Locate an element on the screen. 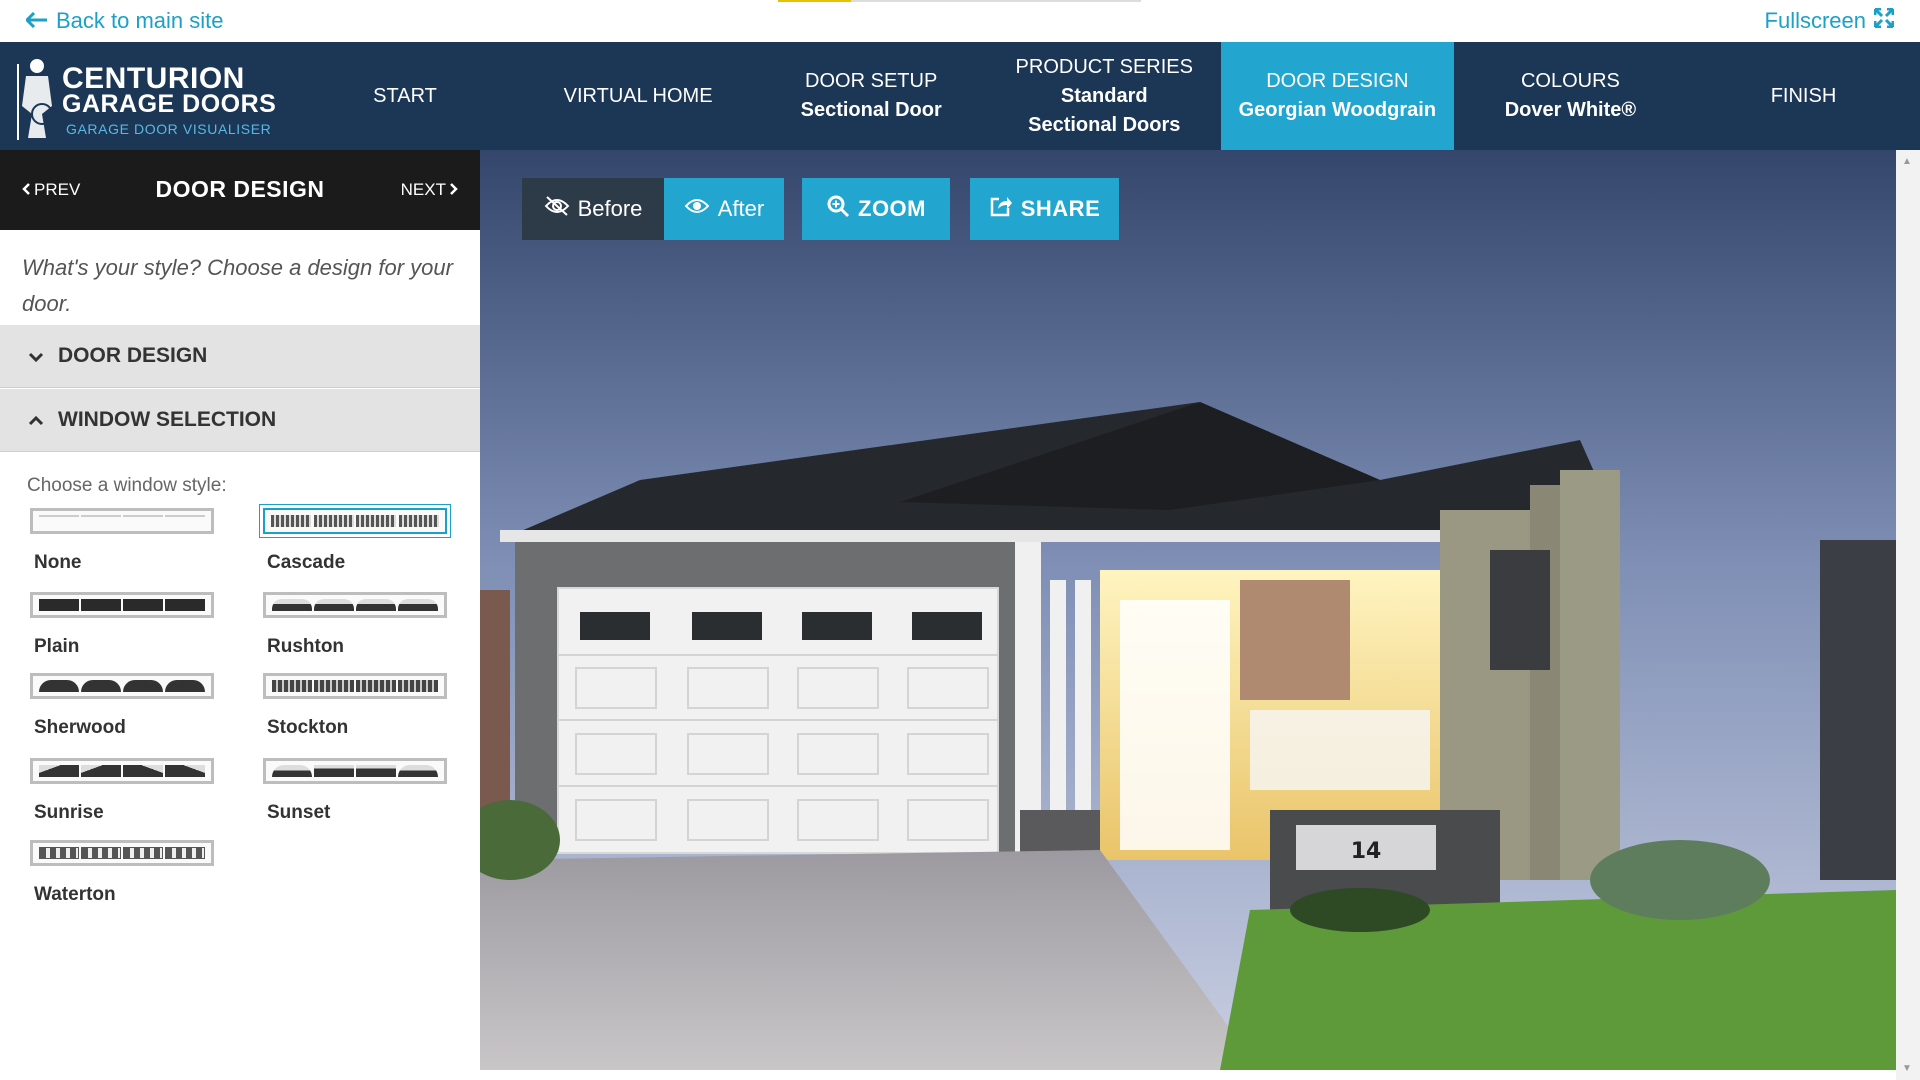 This screenshot has height=1080, width=1920. nav-title: DOOR SETUP is located at coordinates (871, 81).